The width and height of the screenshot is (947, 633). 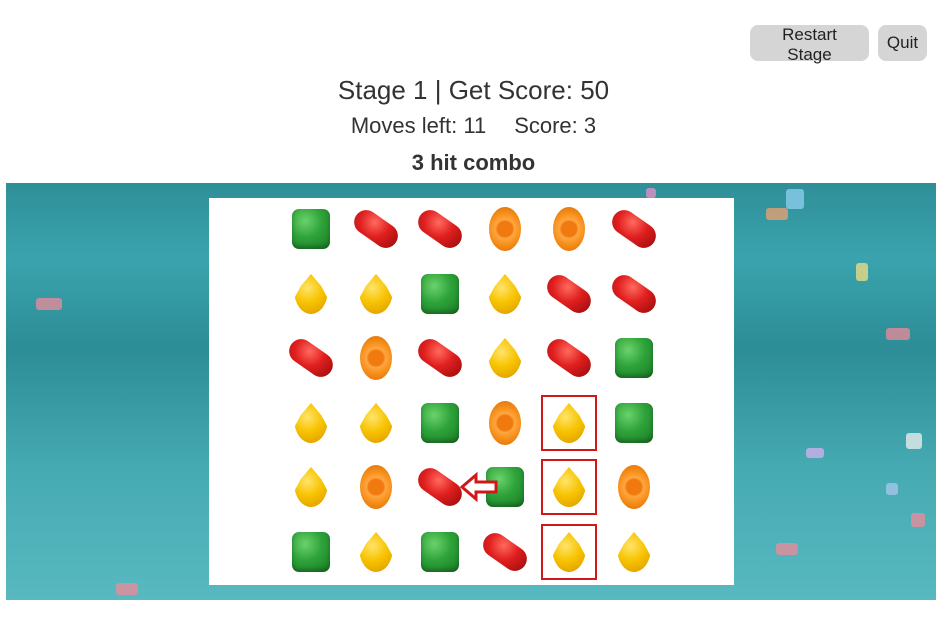 I want to click on board-cell-r3-c5, so click(x=569, y=358).